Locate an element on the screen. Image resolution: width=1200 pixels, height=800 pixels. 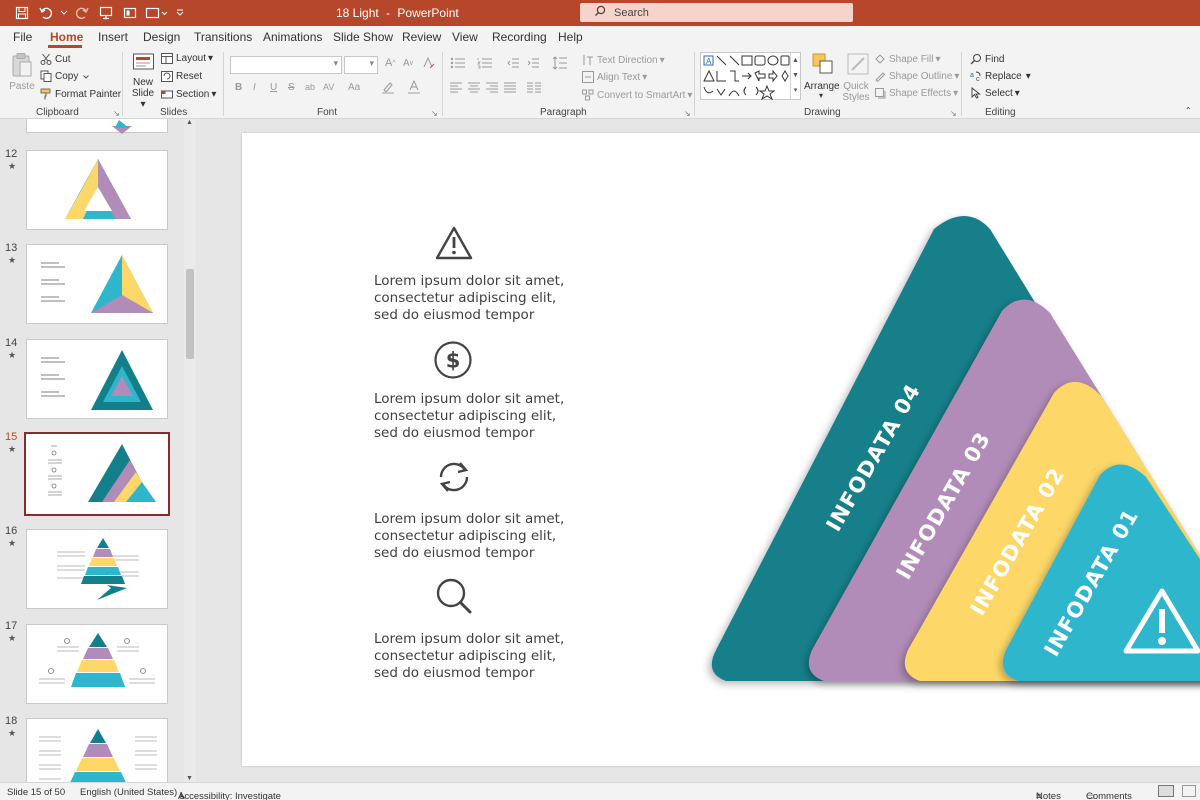
change-case-button: Aa is located at coordinates (354, 87).